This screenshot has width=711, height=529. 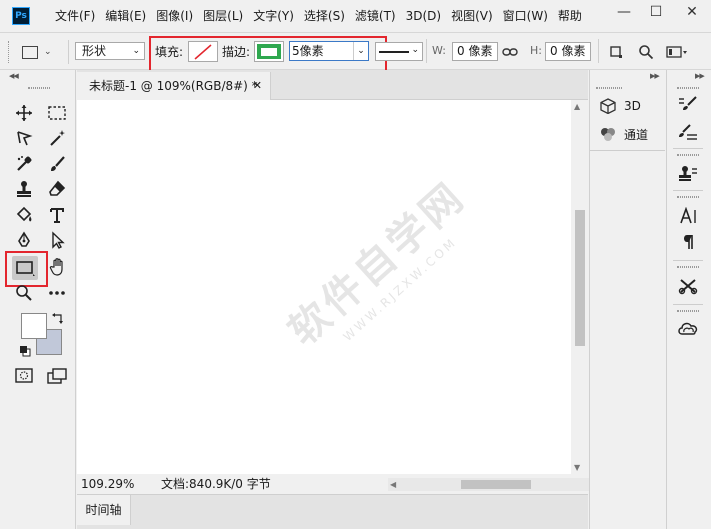 I want to click on libraries-icon, so click(x=688, y=328).